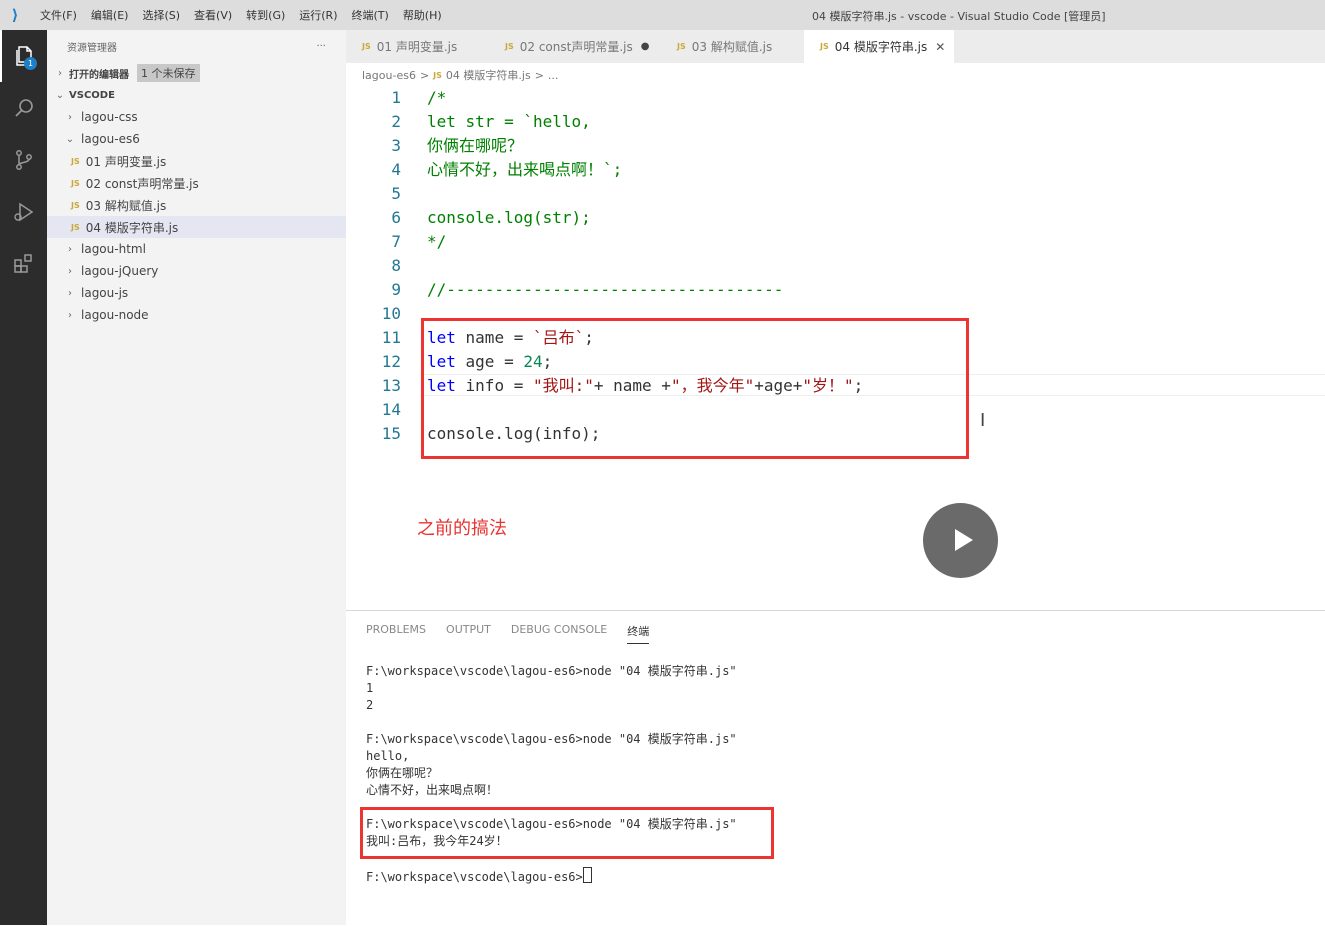  What do you see at coordinates (396, 633) in the screenshot?
I see `tab-problems: PROBLEMS` at bounding box center [396, 633].